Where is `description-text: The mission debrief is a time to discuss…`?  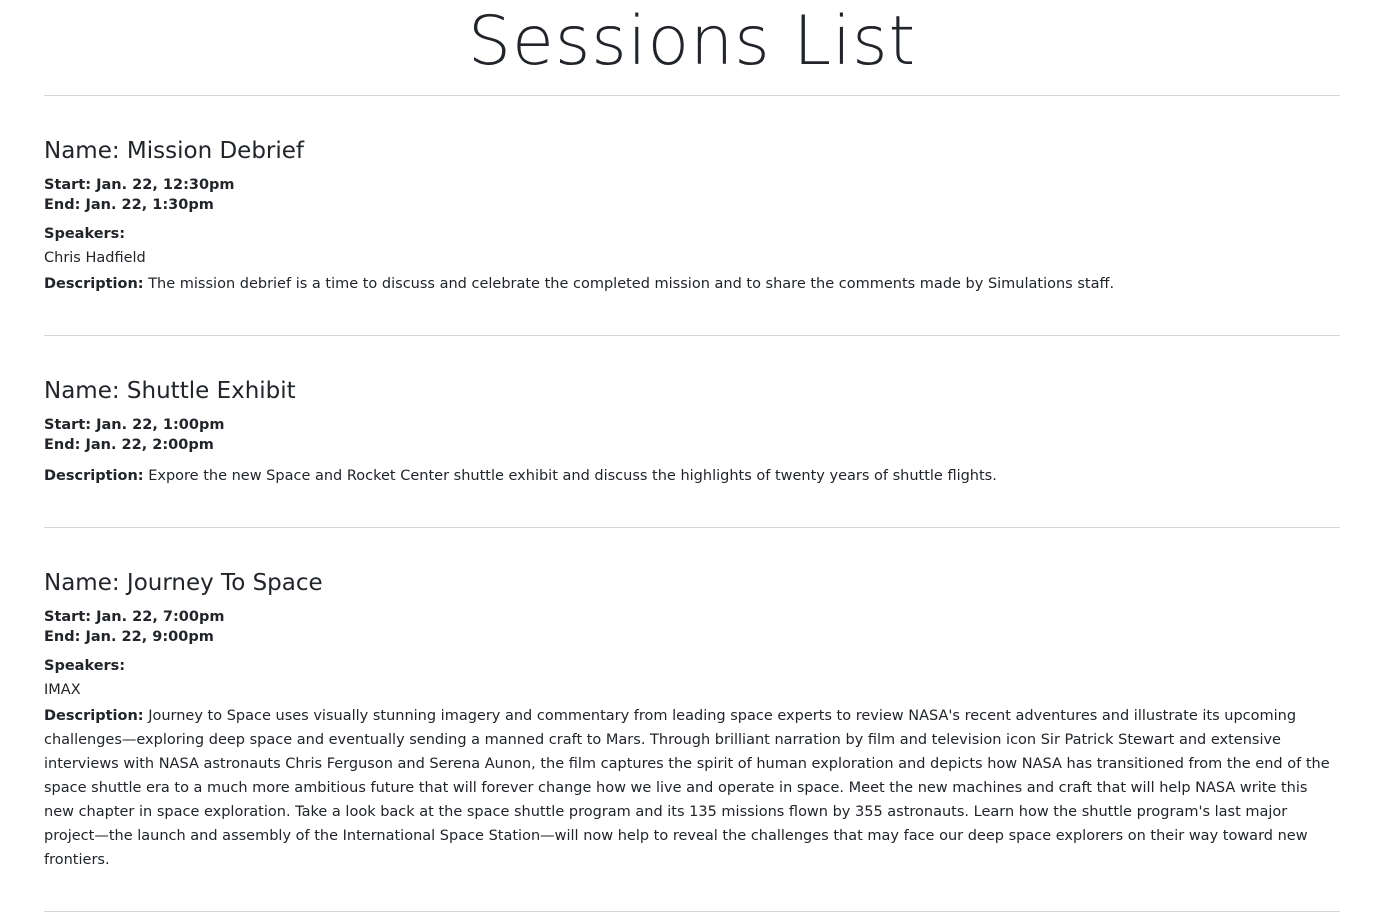
description-text: The mission debrief is a time to discuss… is located at coordinates (631, 284).